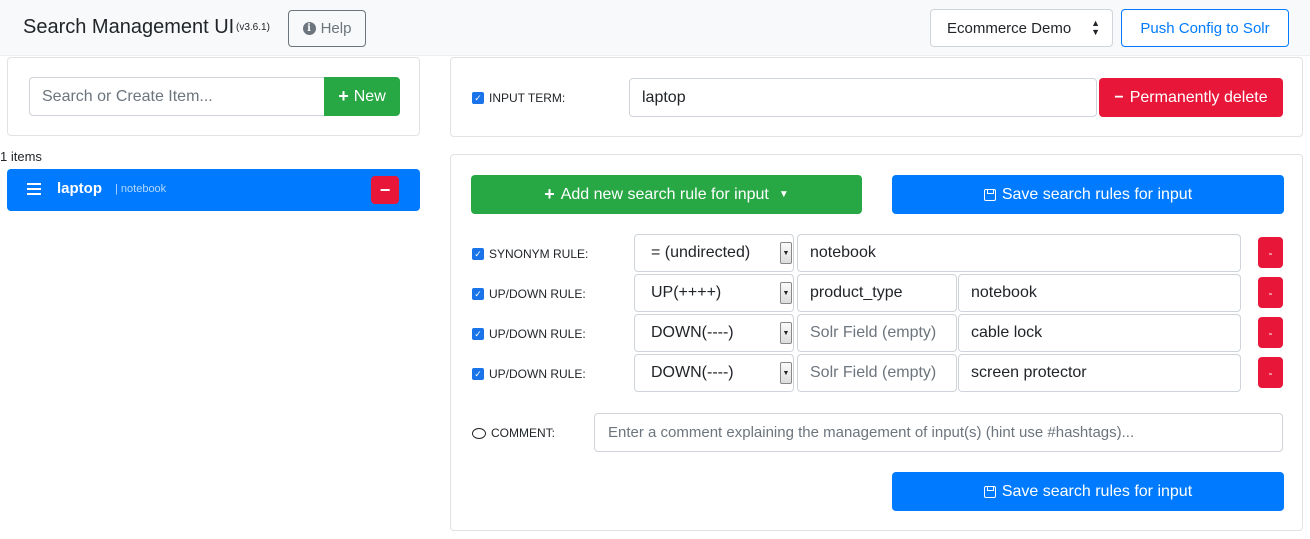 The image size is (1310, 539). What do you see at coordinates (666, 194) in the screenshot?
I see `add-rule-button: + Add new search rule for input ▼` at bounding box center [666, 194].